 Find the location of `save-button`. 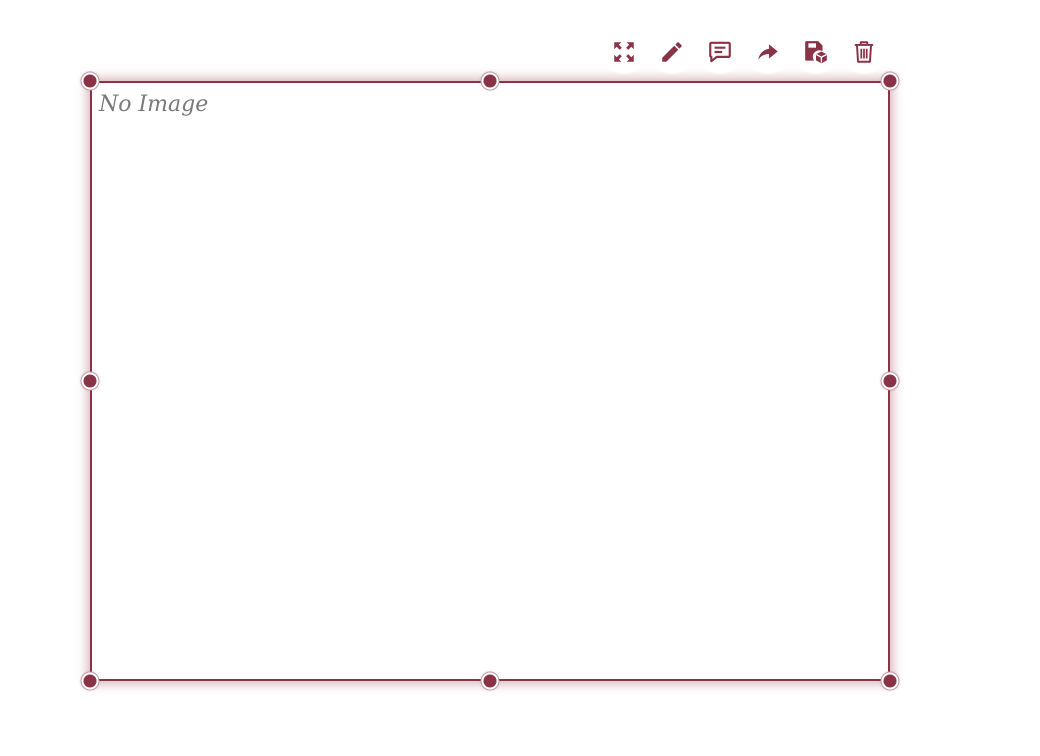

save-button is located at coordinates (816, 52).